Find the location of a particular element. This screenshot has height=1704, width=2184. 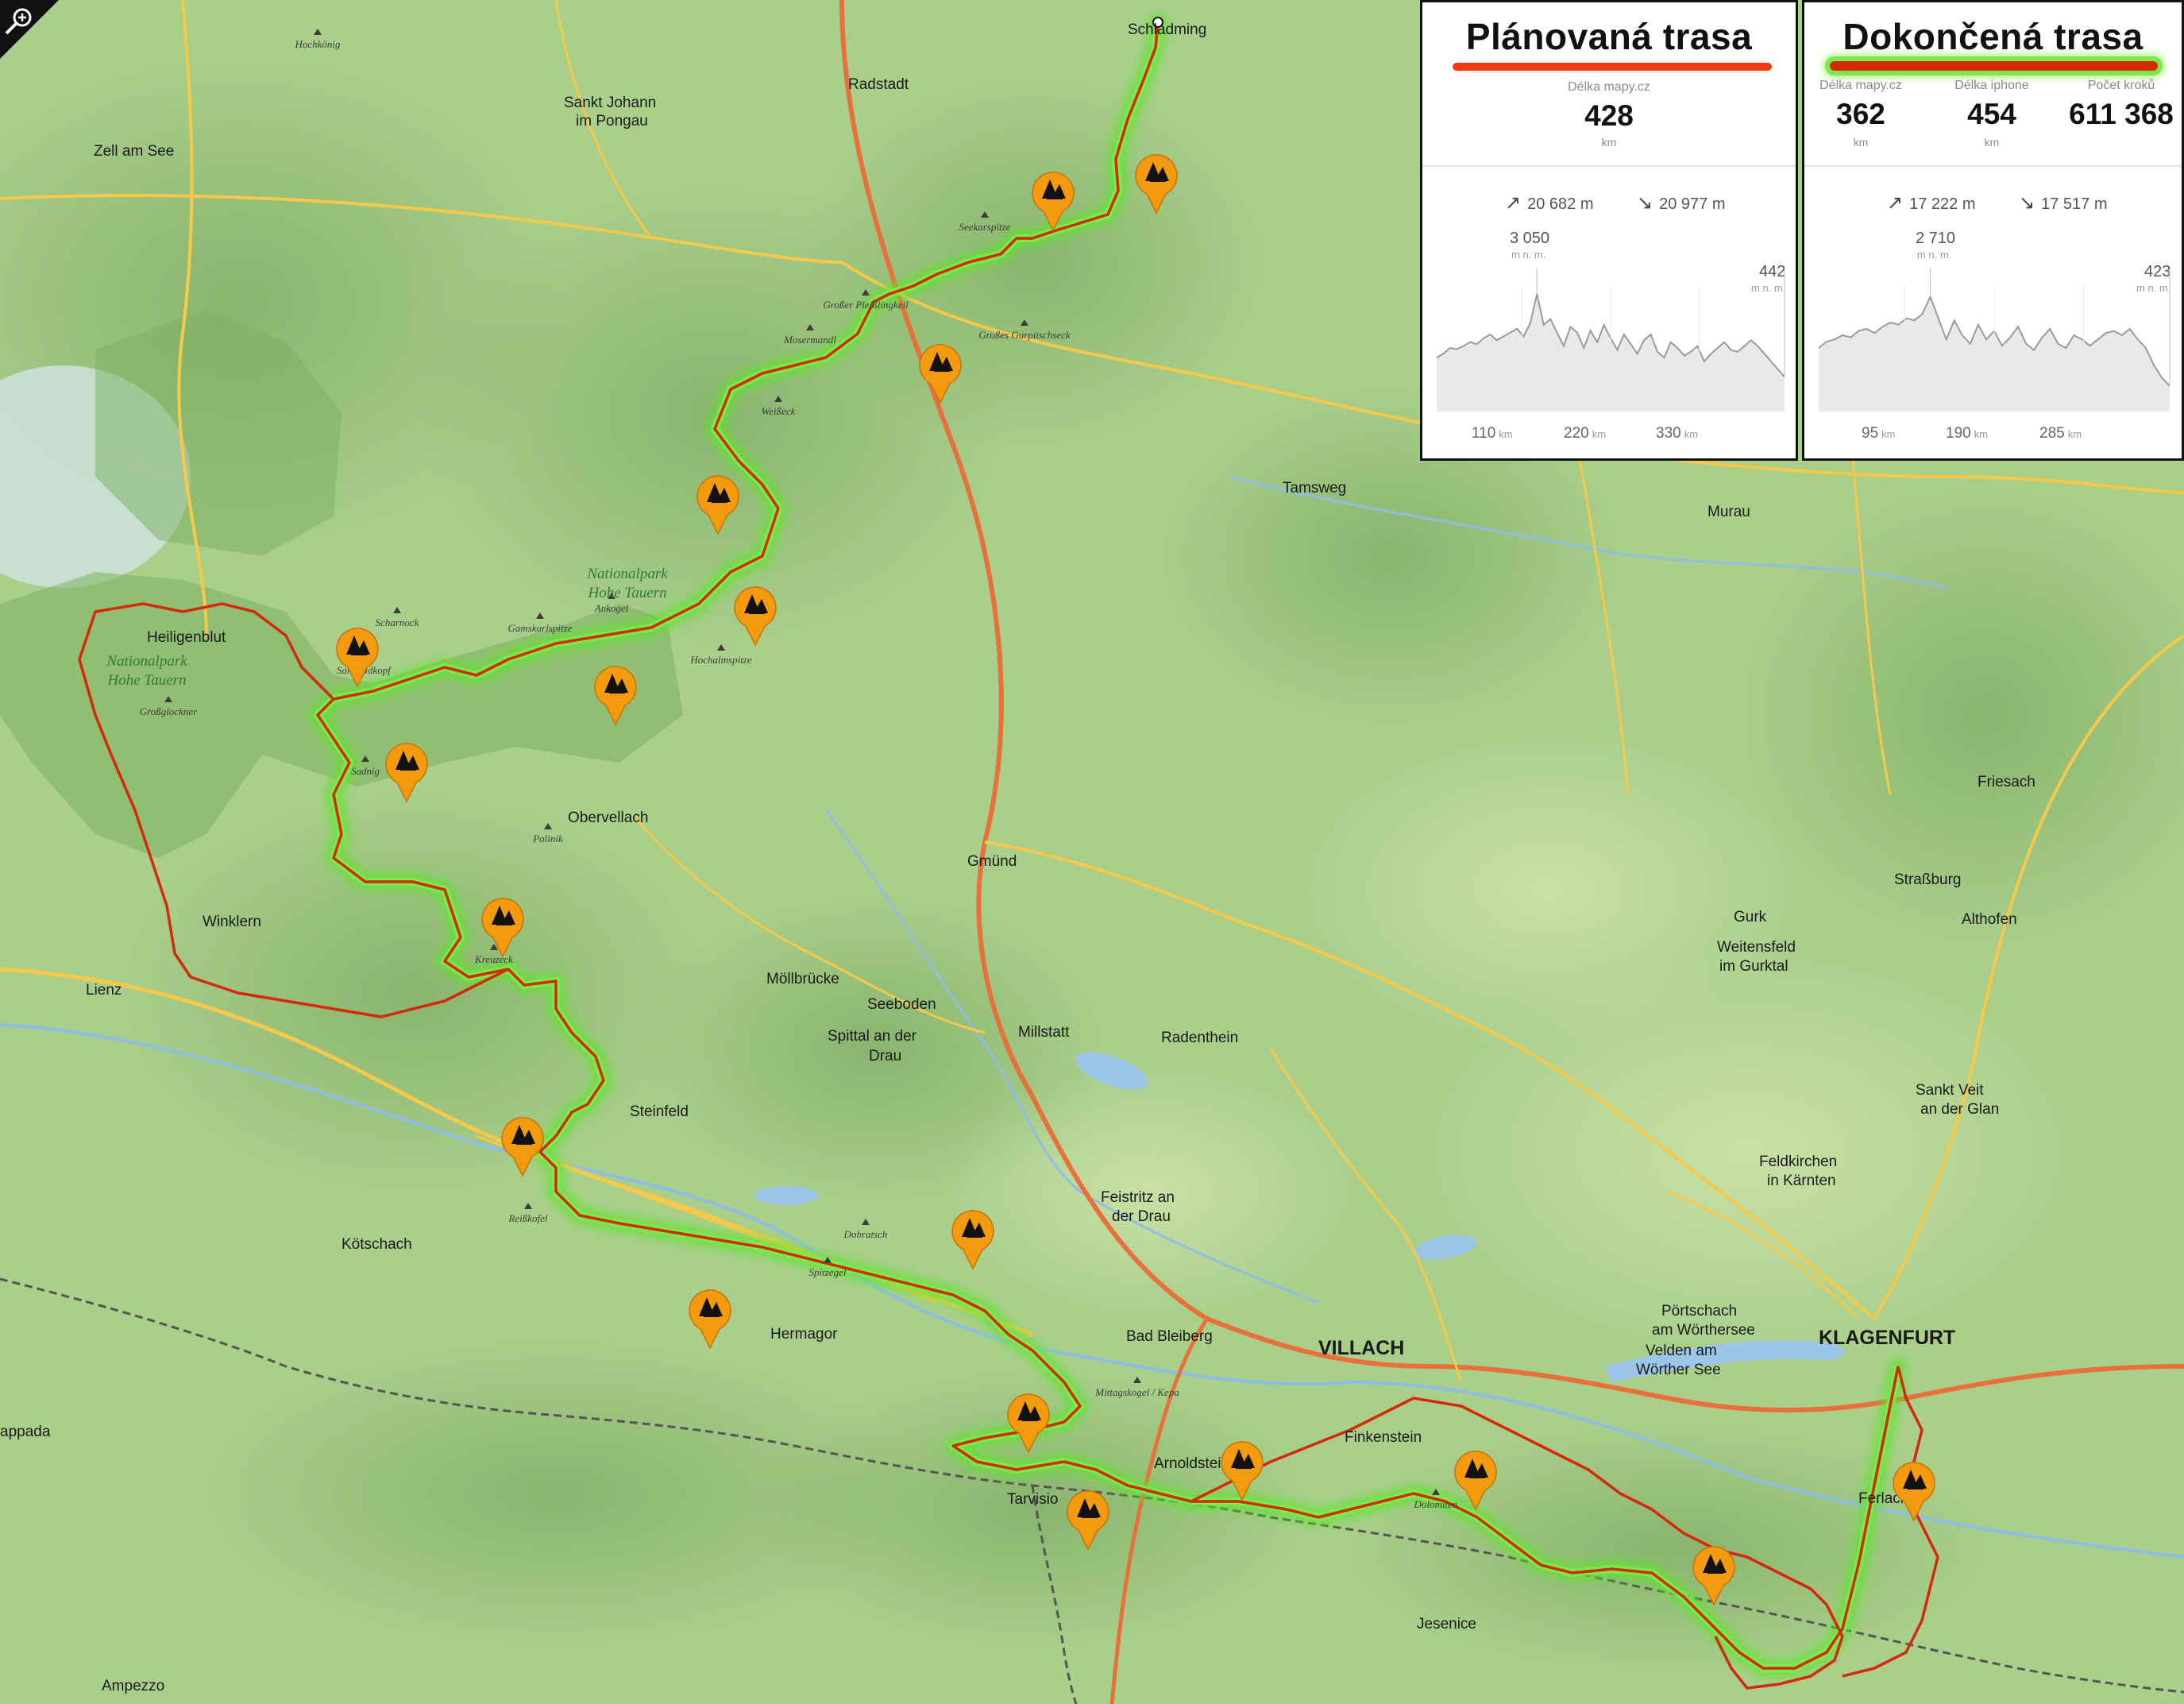

svg-text: Spitzegel is located at coordinates (828, 1272).